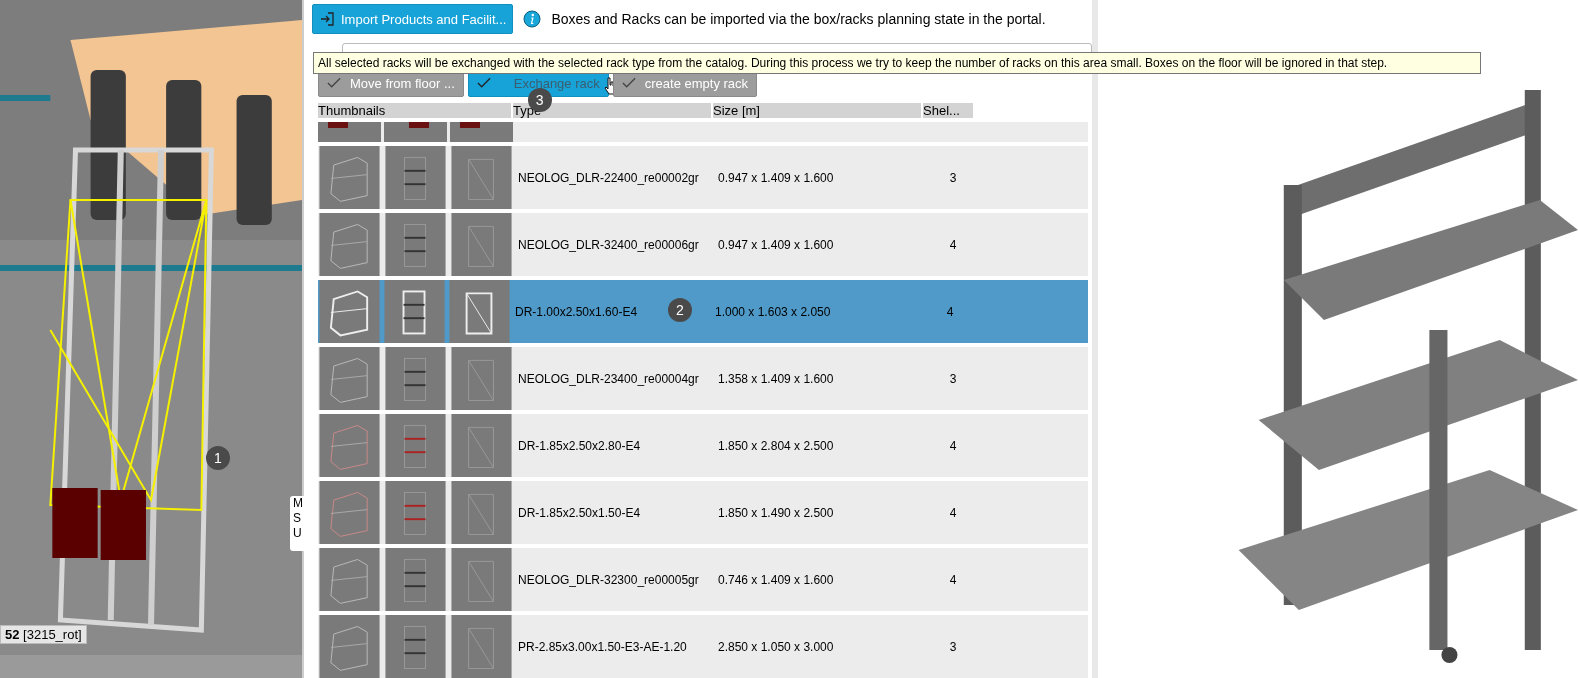 Image resolution: width=1578 pixels, height=678 pixels. I want to click on table-cell-text: 1.850 x 2.804 x 2.500, so click(776, 445).